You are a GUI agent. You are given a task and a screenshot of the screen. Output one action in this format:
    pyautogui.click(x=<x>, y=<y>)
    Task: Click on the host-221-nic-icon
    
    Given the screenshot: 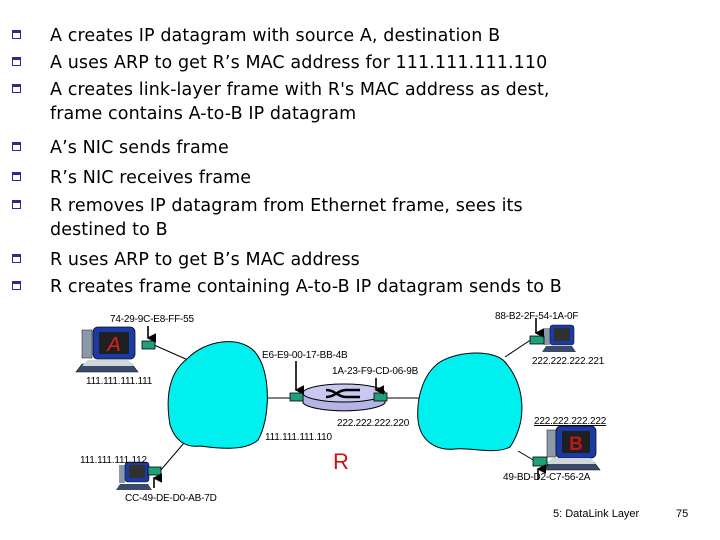 What is the action you would take?
    pyautogui.click(x=537, y=340)
    